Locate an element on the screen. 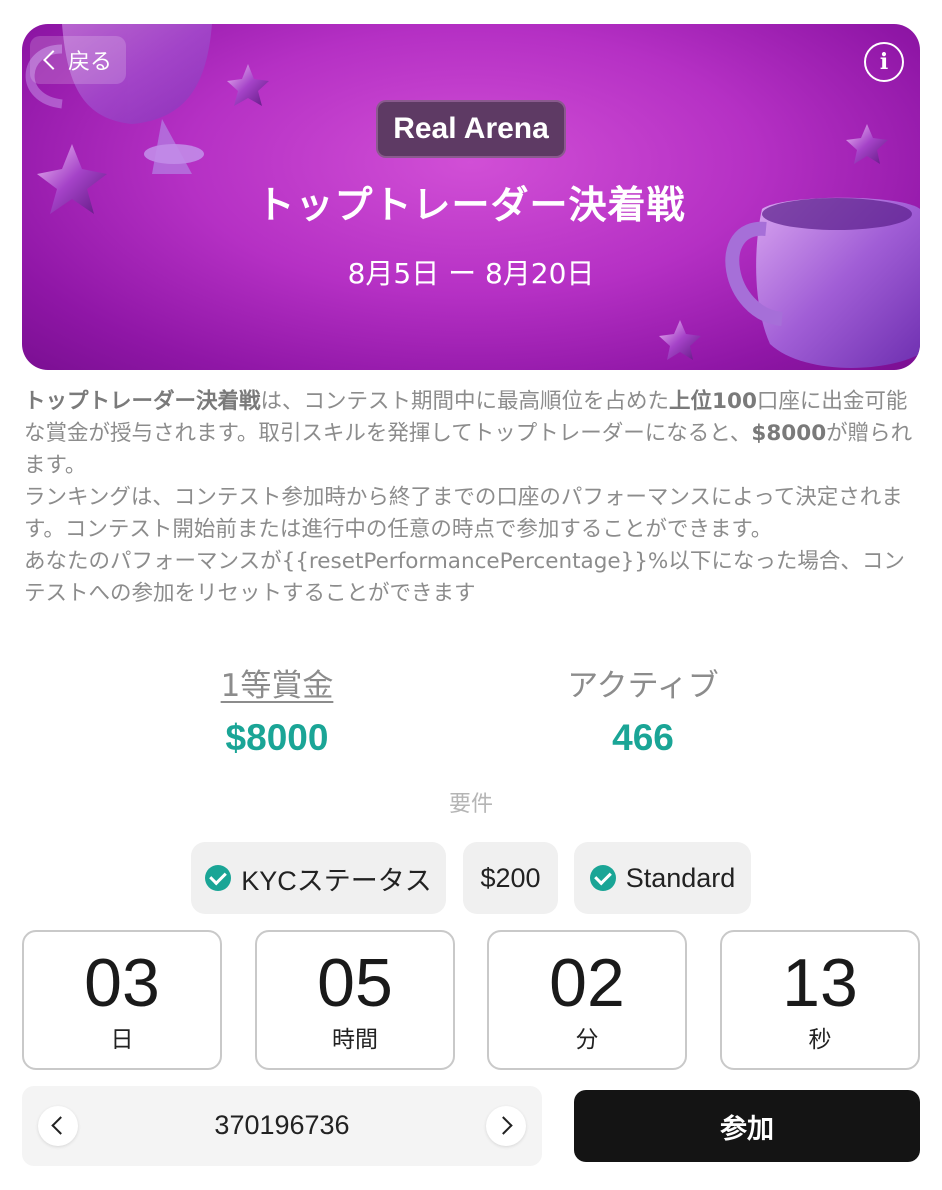 This screenshot has height=1190, width=942. countdown-seconds: 13 秒 is located at coordinates (820, 1000).